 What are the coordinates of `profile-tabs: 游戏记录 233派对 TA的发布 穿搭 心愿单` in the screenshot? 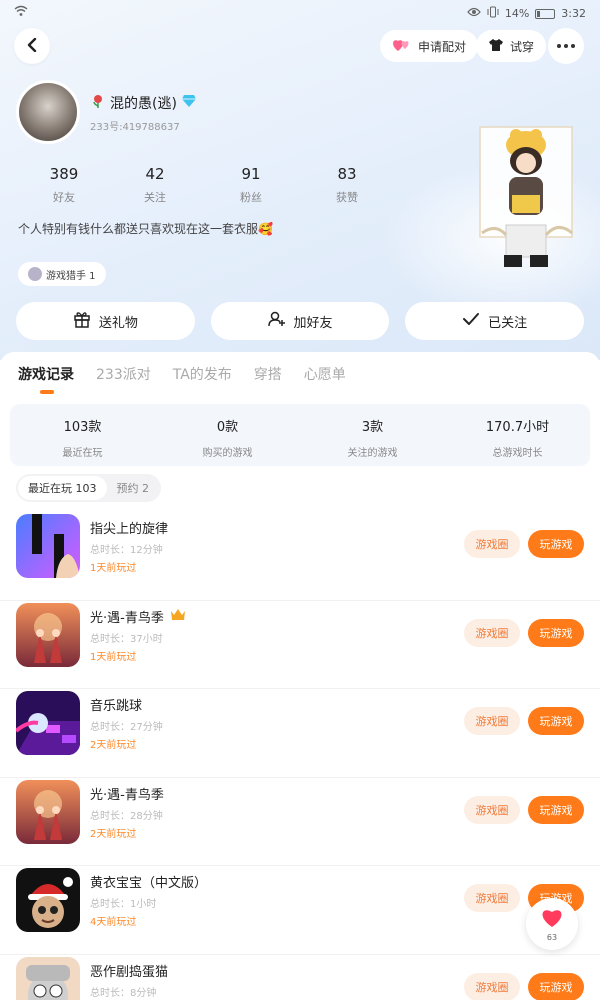 It's located at (182, 379).